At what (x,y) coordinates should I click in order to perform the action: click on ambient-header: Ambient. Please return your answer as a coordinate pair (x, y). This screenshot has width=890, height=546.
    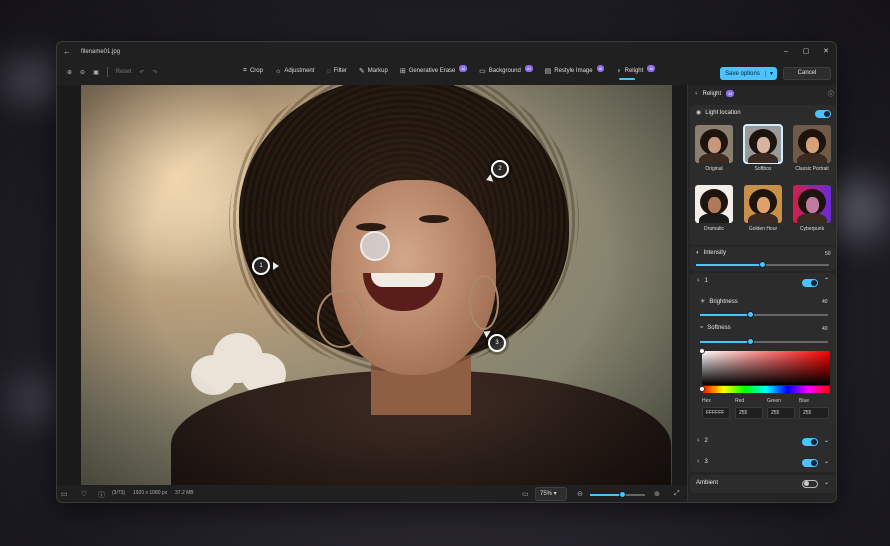
    Looking at the image, I should click on (707, 483).